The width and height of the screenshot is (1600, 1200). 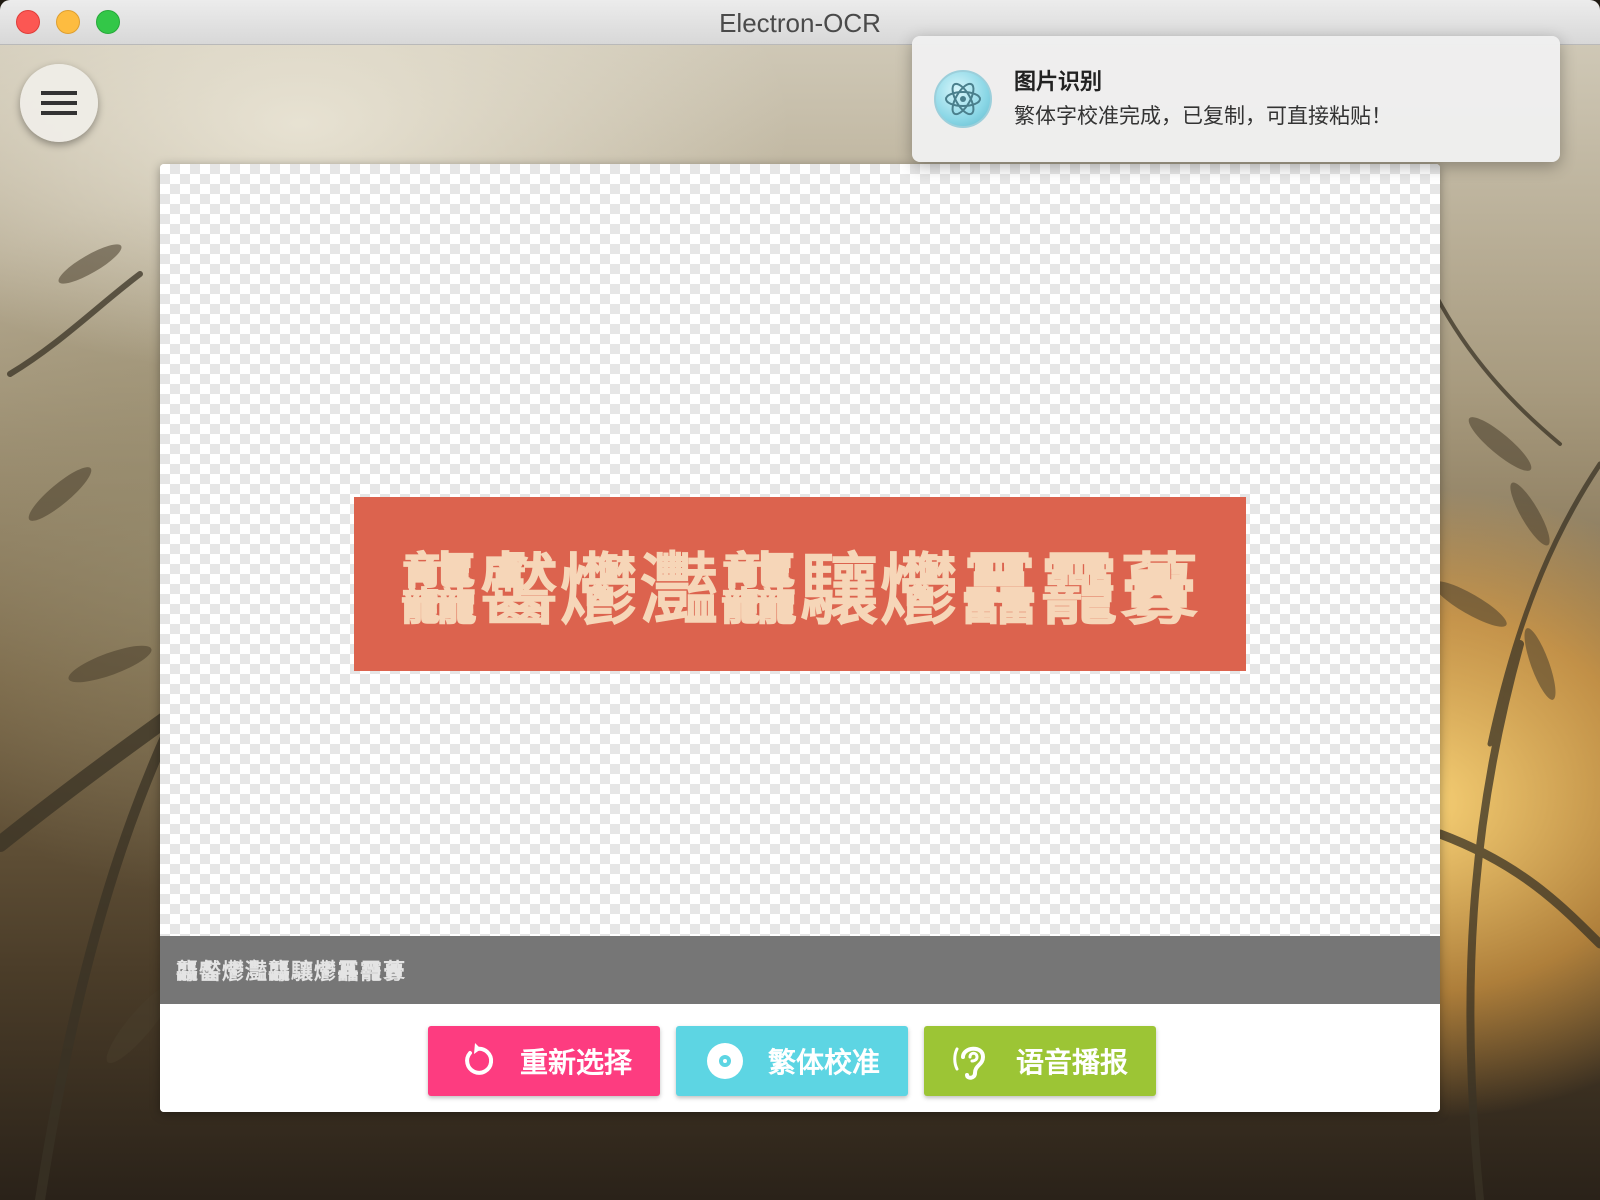 What do you see at coordinates (1072, 1062) in the screenshot?
I see `speak-label: 语音播报` at bounding box center [1072, 1062].